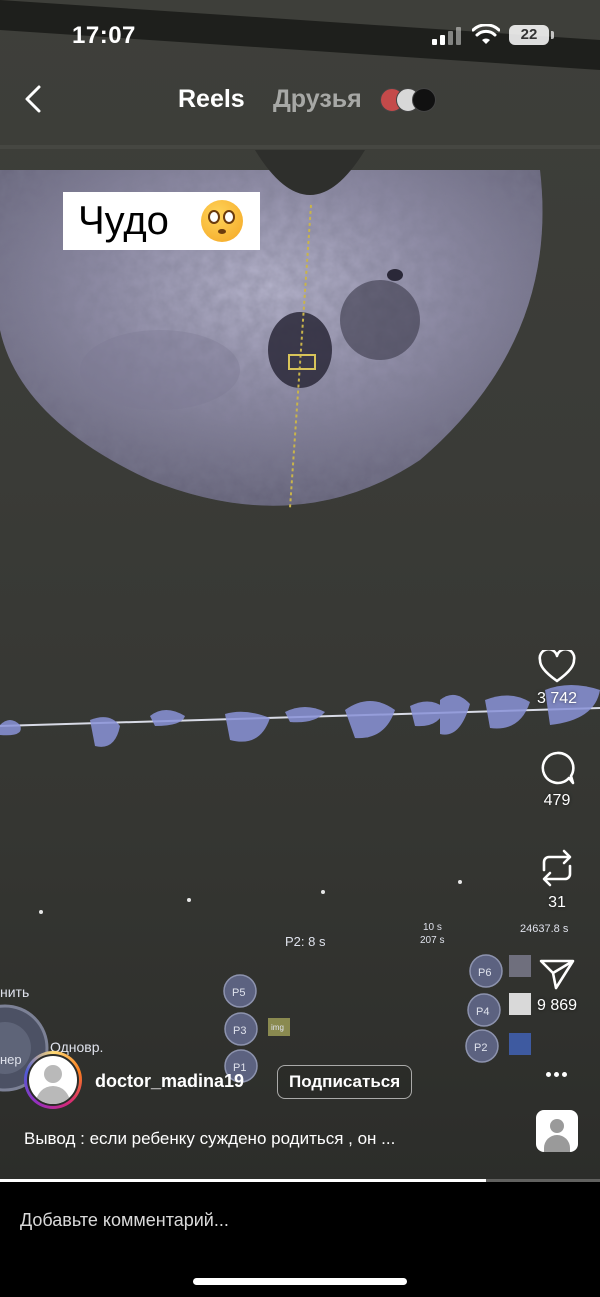 The image size is (600, 1297). What do you see at coordinates (53, 1080) in the screenshot?
I see `avatar` at bounding box center [53, 1080].